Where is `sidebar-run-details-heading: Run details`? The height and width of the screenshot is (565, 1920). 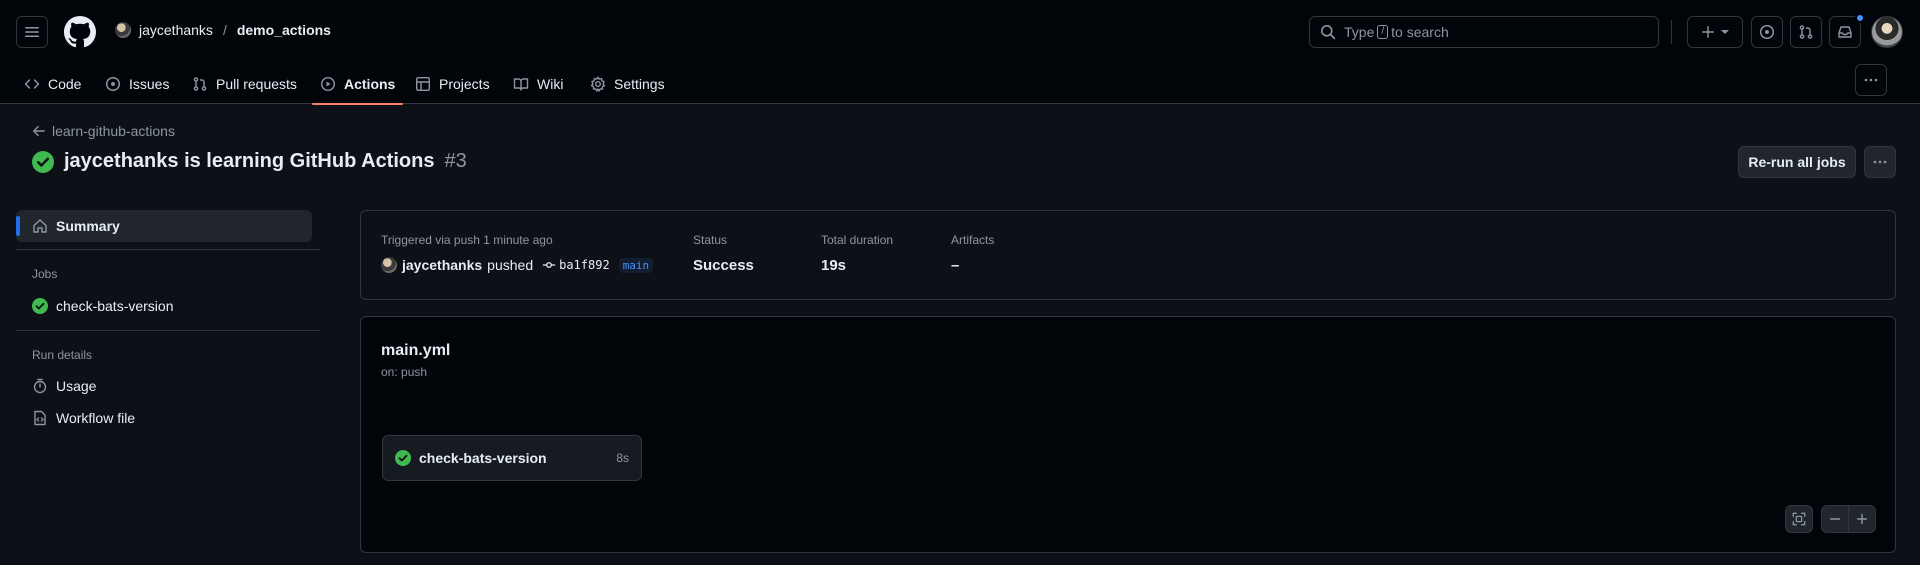
sidebar-run-details-heading: Run details is located at coordinates (62, 355).